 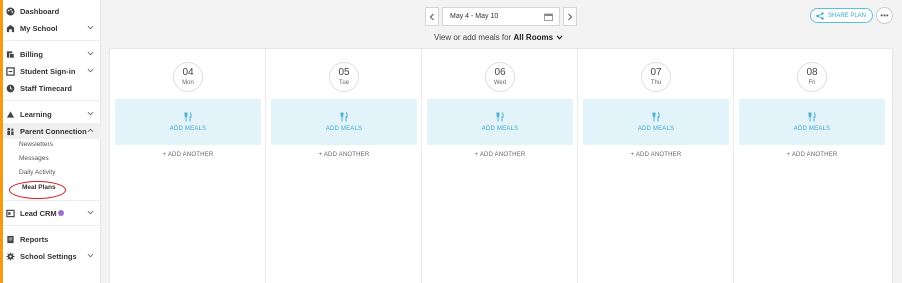 I want to click on share-plan-button: SHARE PLAN, so click(x=841, y=15).